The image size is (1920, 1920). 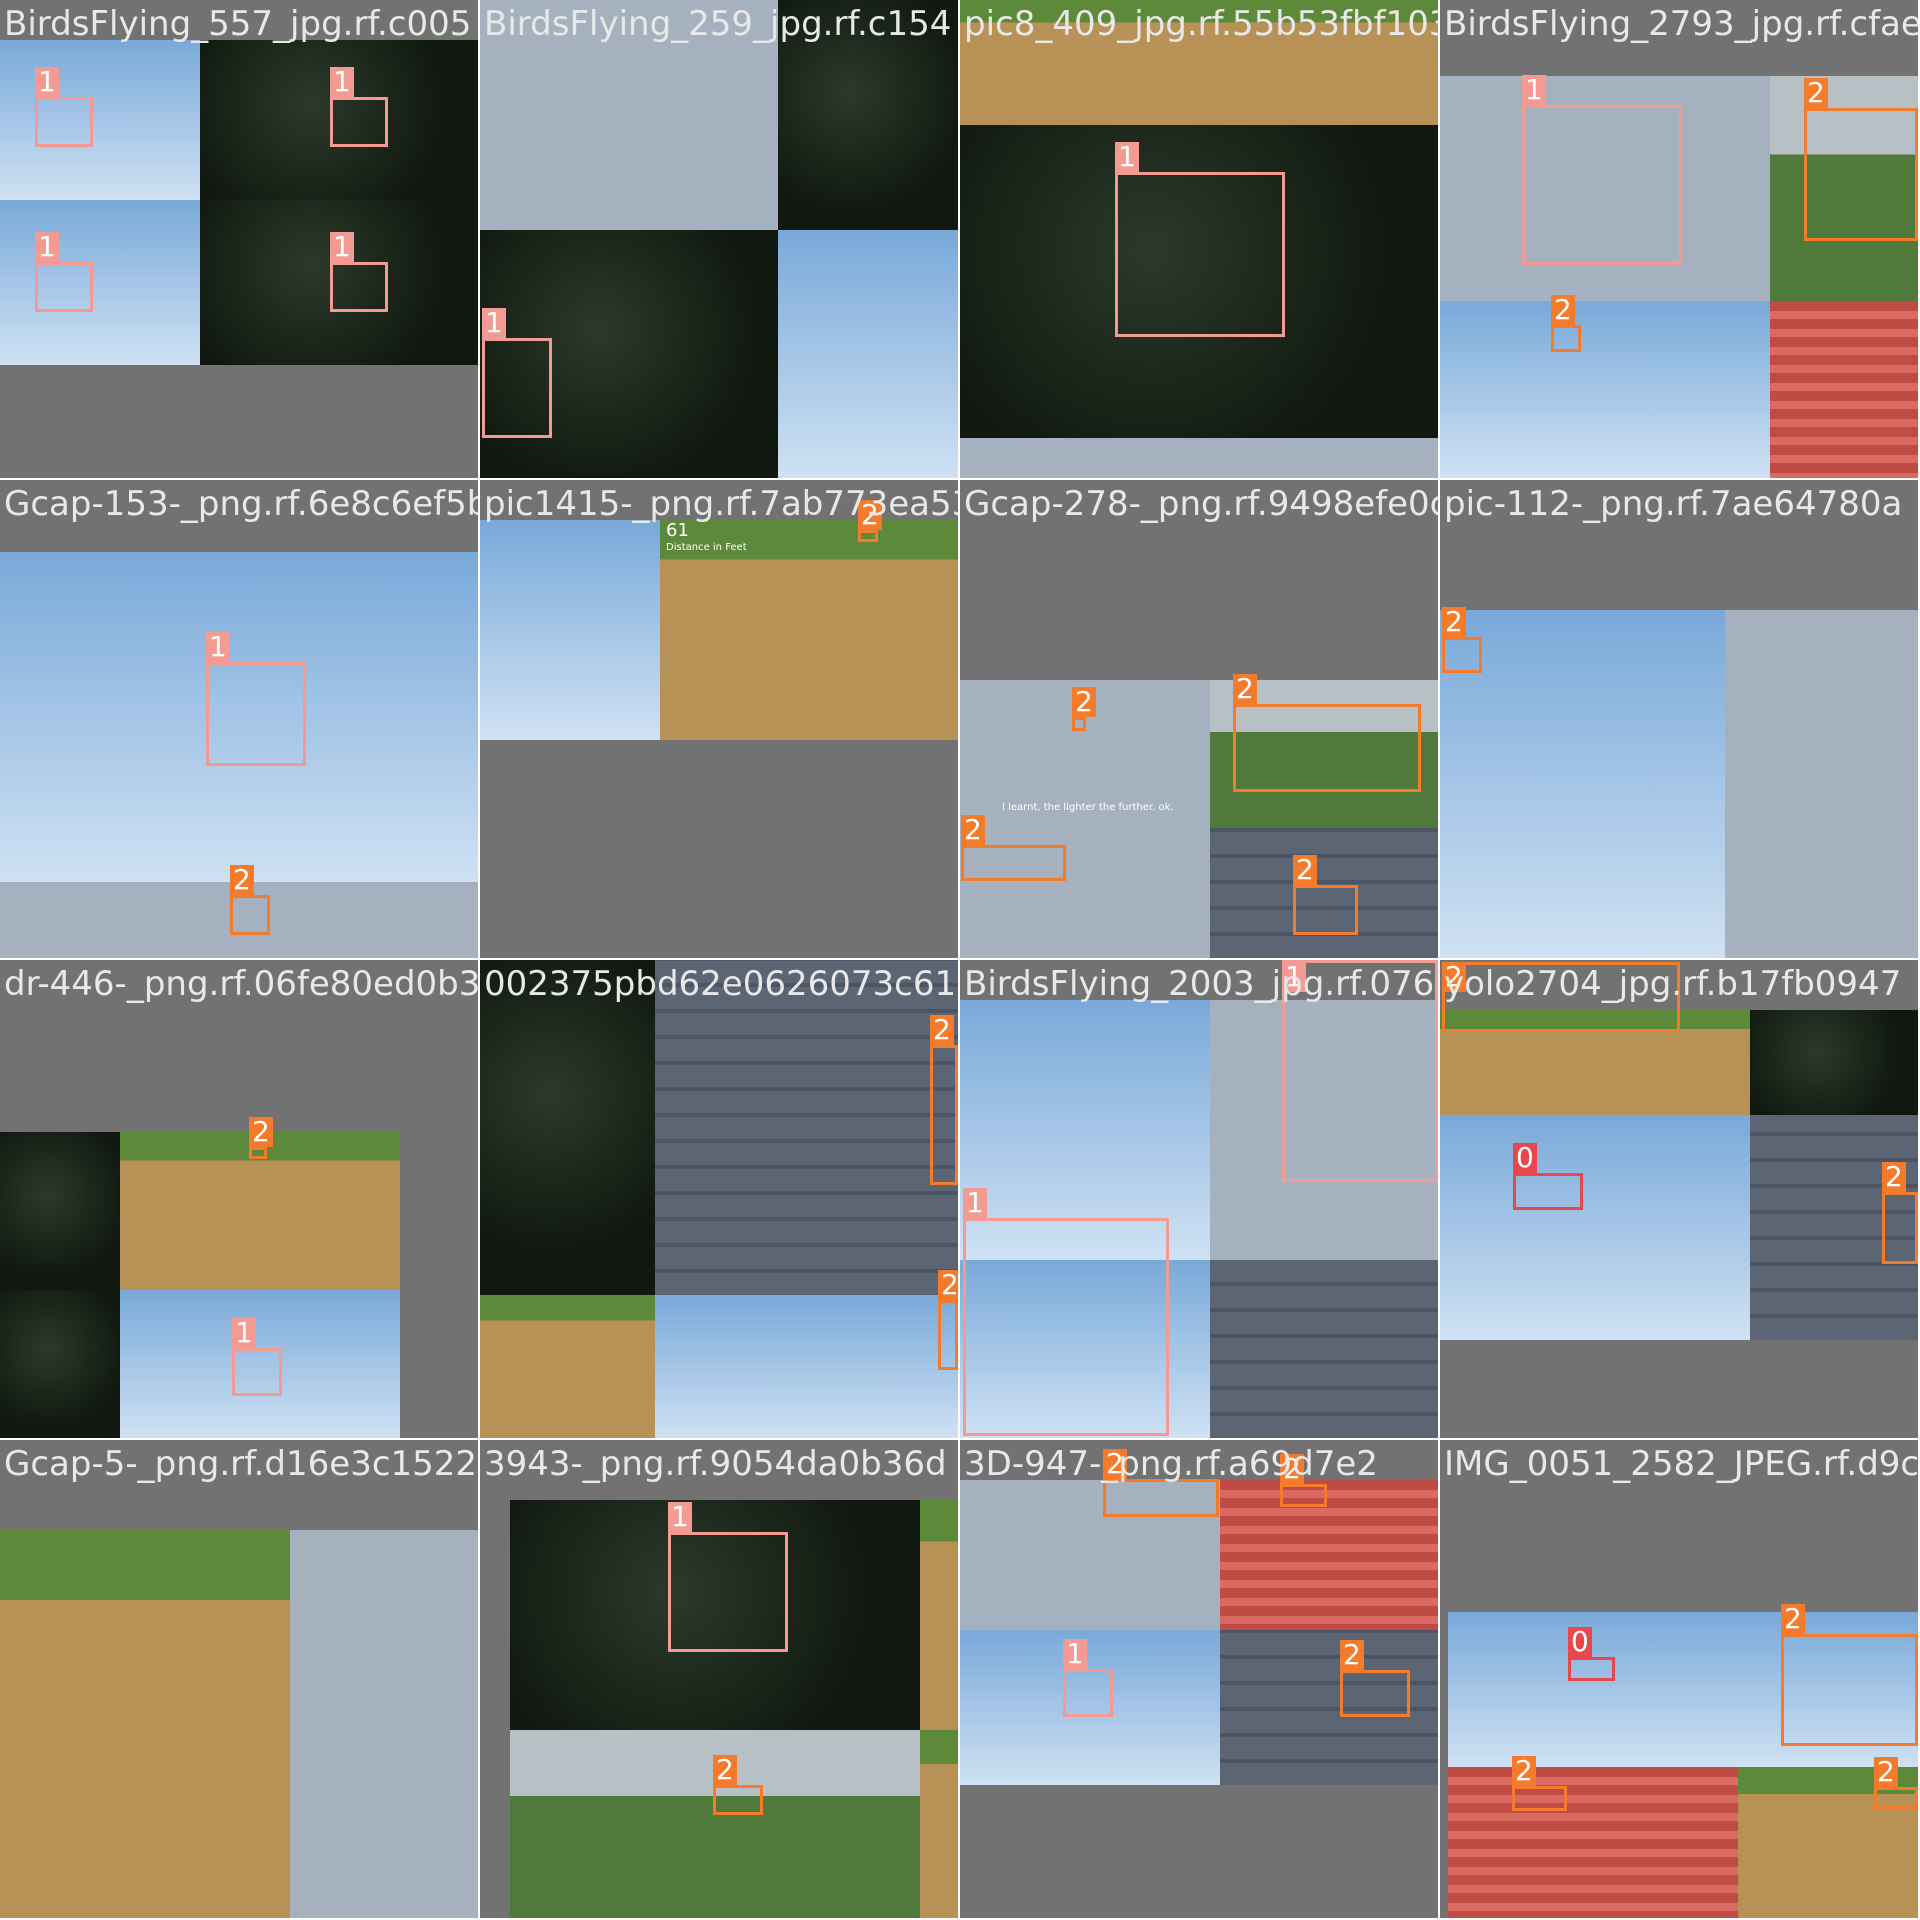 I want to click on mosaic-tile: 3D-947-_png.rf.a69d7e2 2 2 1 2, so click(x=1199, y=1679).